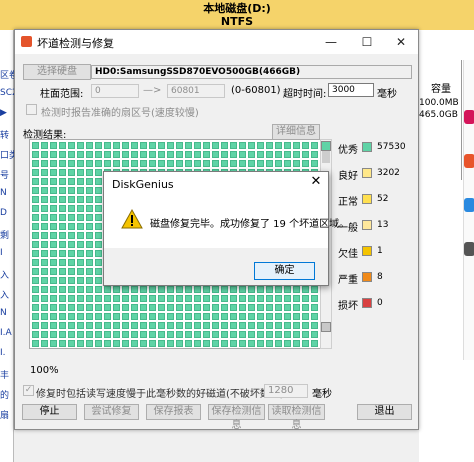  Describe the element at coordinates (111, 412) in the screenshot. I see `try-repair-button: 尝试修复` at that location.